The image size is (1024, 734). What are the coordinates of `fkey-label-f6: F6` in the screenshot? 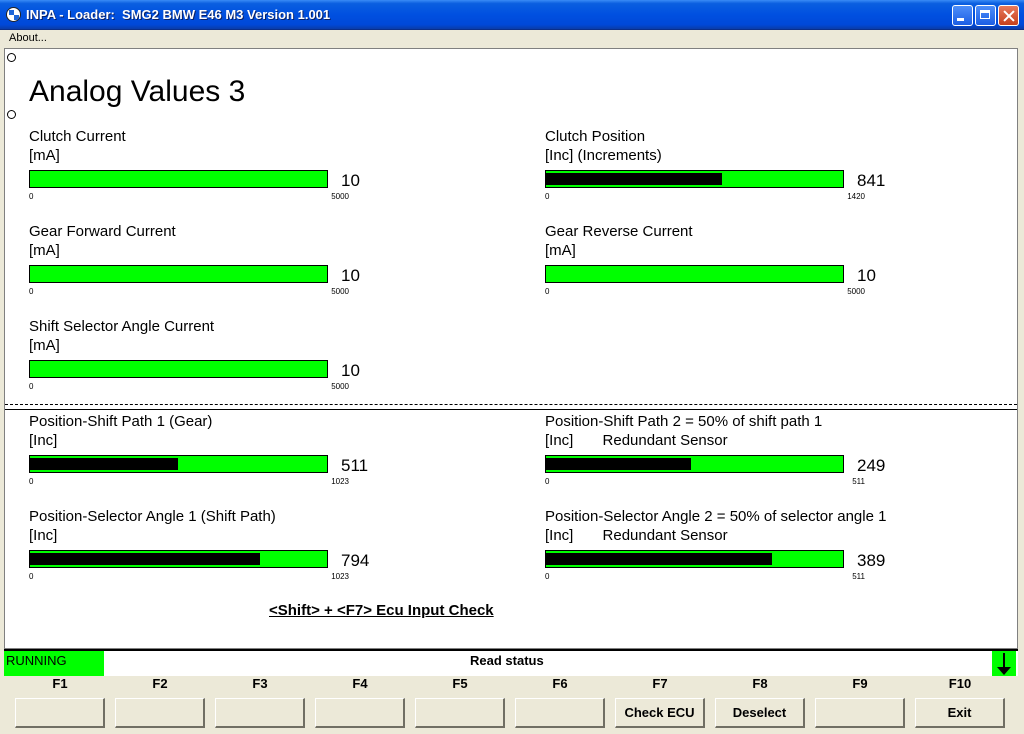 It's located at (560, 683).